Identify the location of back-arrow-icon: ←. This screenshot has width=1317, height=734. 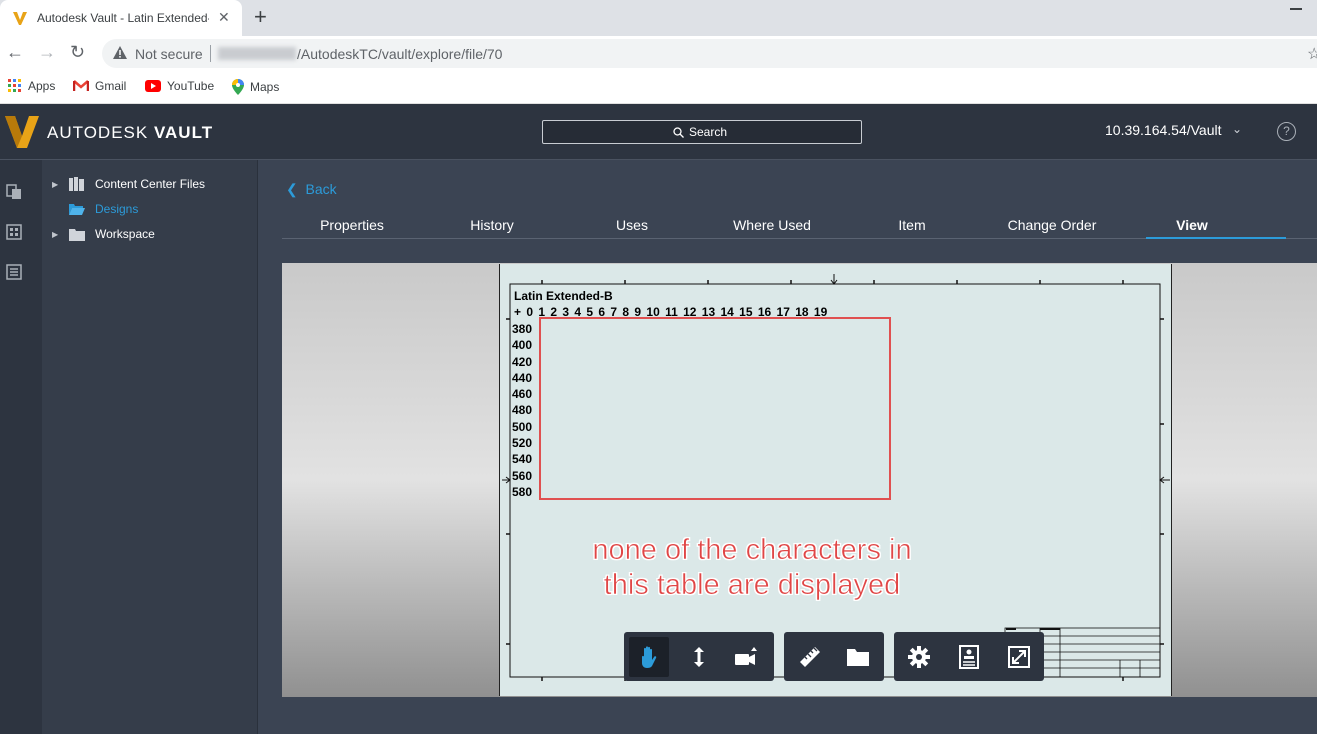
(15, 52).